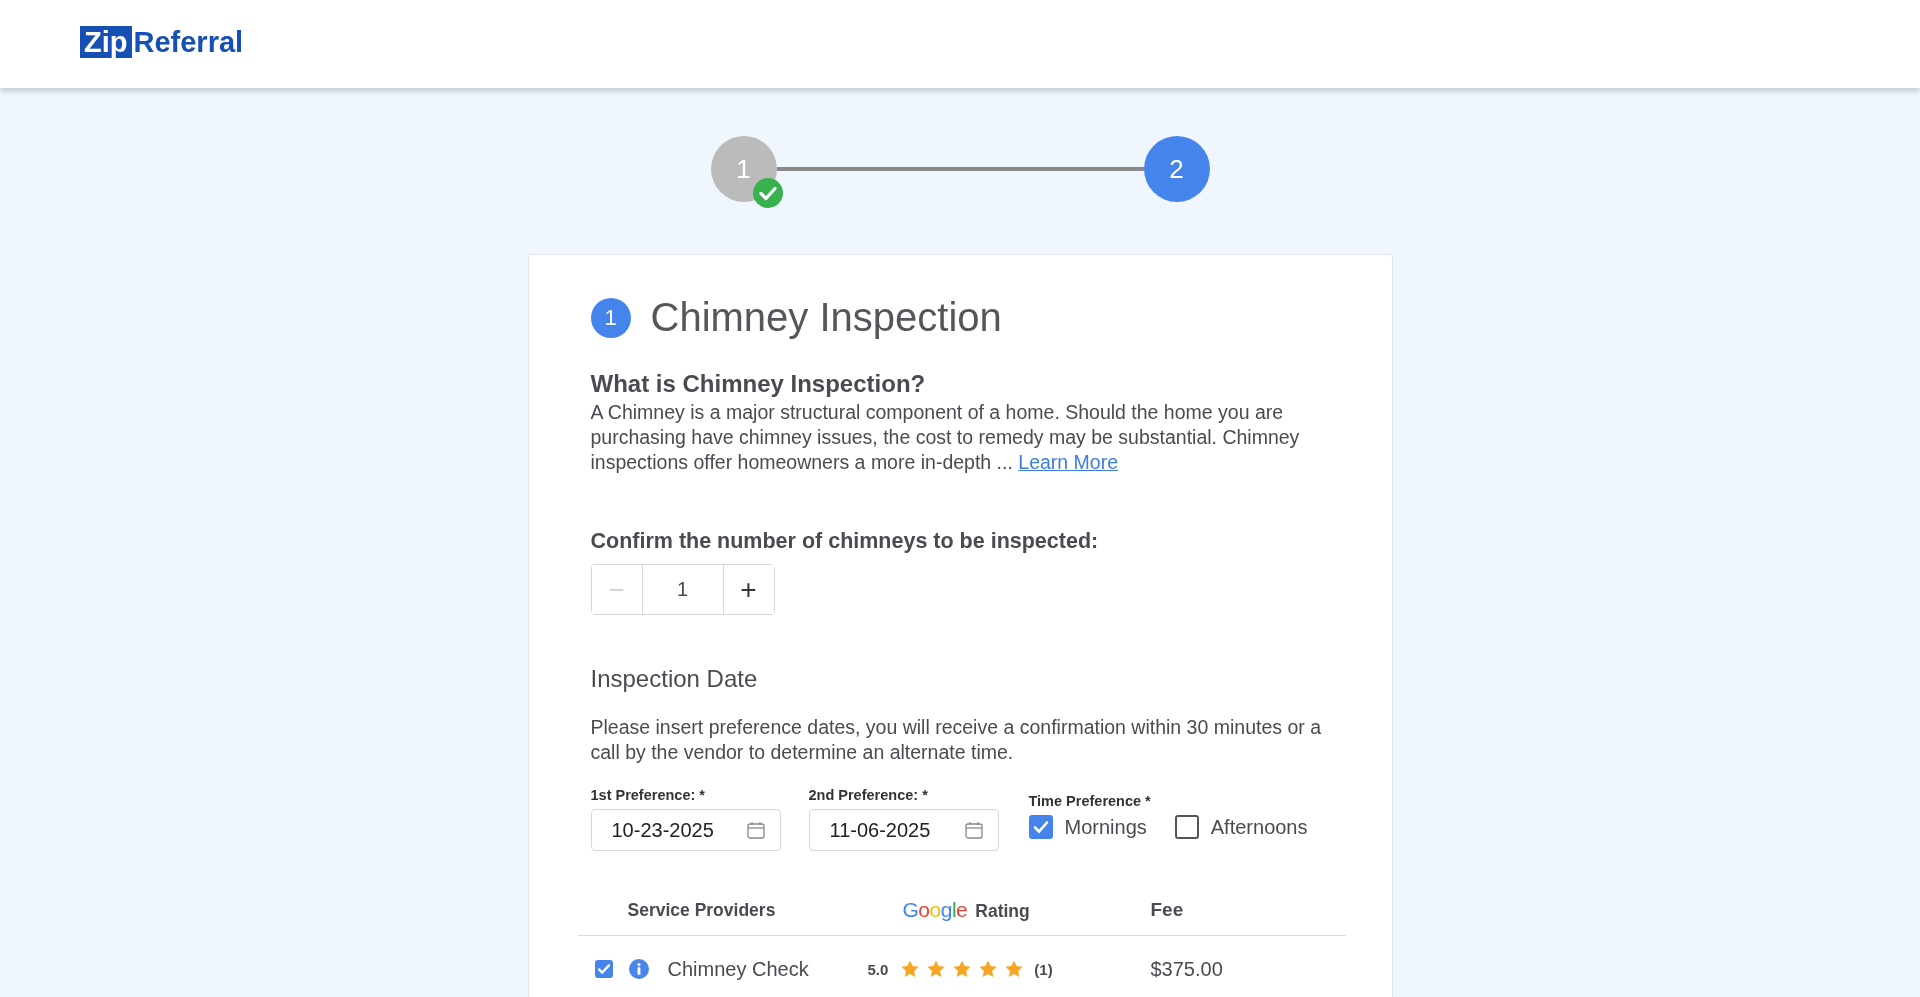 The height and width of the screenshot is (997, 1920). What do you see at coordinates (1068, 462) in the screenshot?
I see `learn-more-link: Learn More` at bounding box center [1068, 462].